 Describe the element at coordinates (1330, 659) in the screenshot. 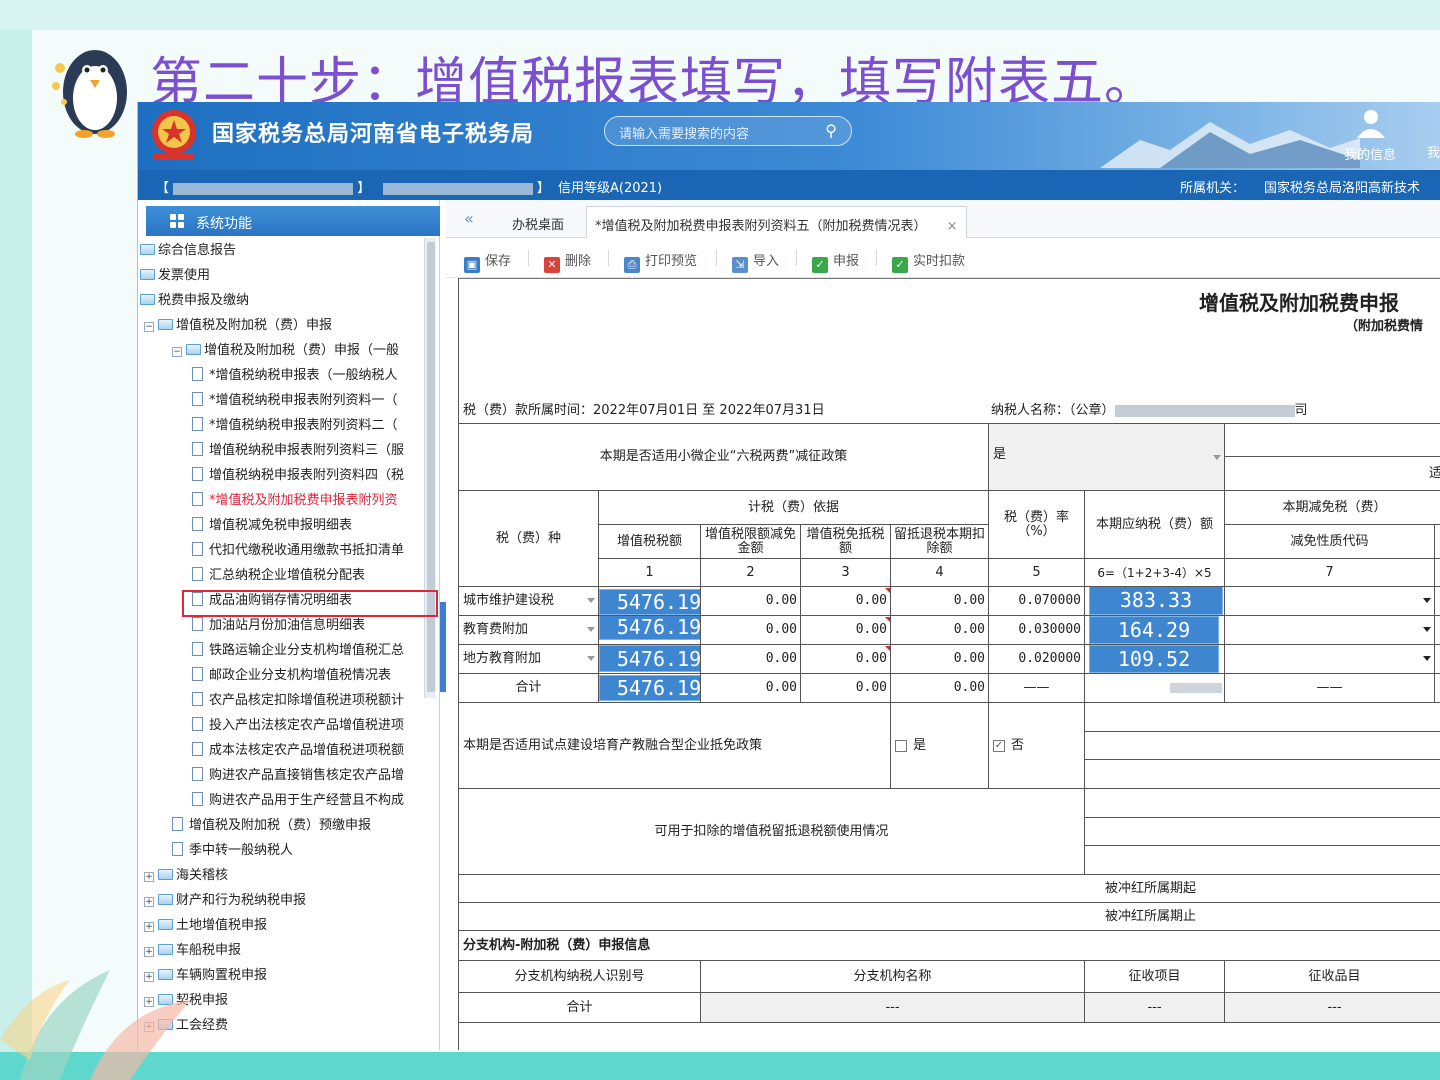

I see `row-local-edu-code-select` at that location.